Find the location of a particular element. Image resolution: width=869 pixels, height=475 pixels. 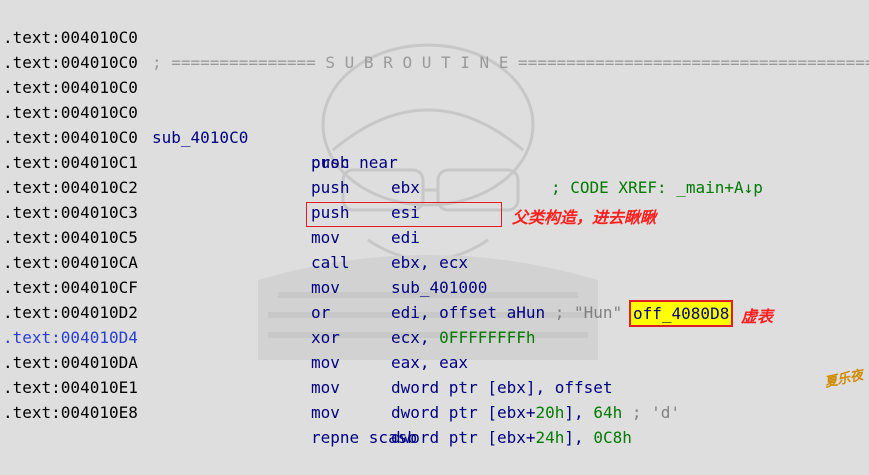

vtable-symbol: off_4080D8 is located at coordinates (681, 313).